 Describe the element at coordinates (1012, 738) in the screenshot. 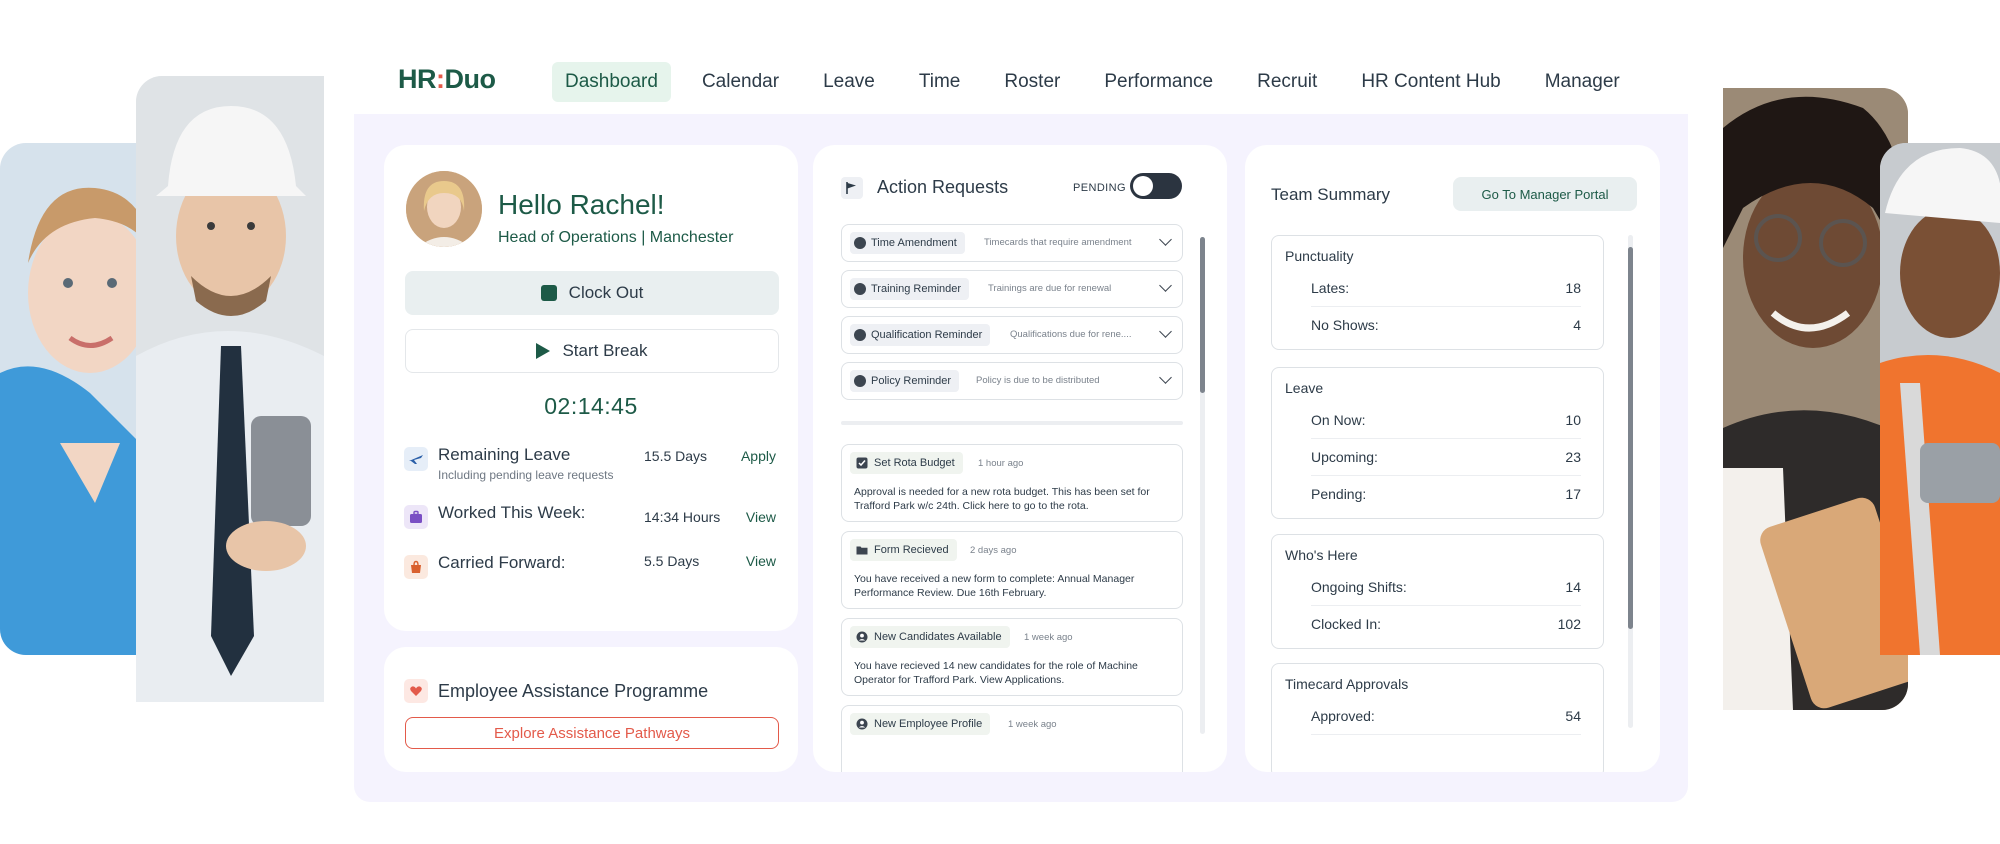

I see `notification-new-employee-profile: New Employee Profile 1 week ago` at that location.